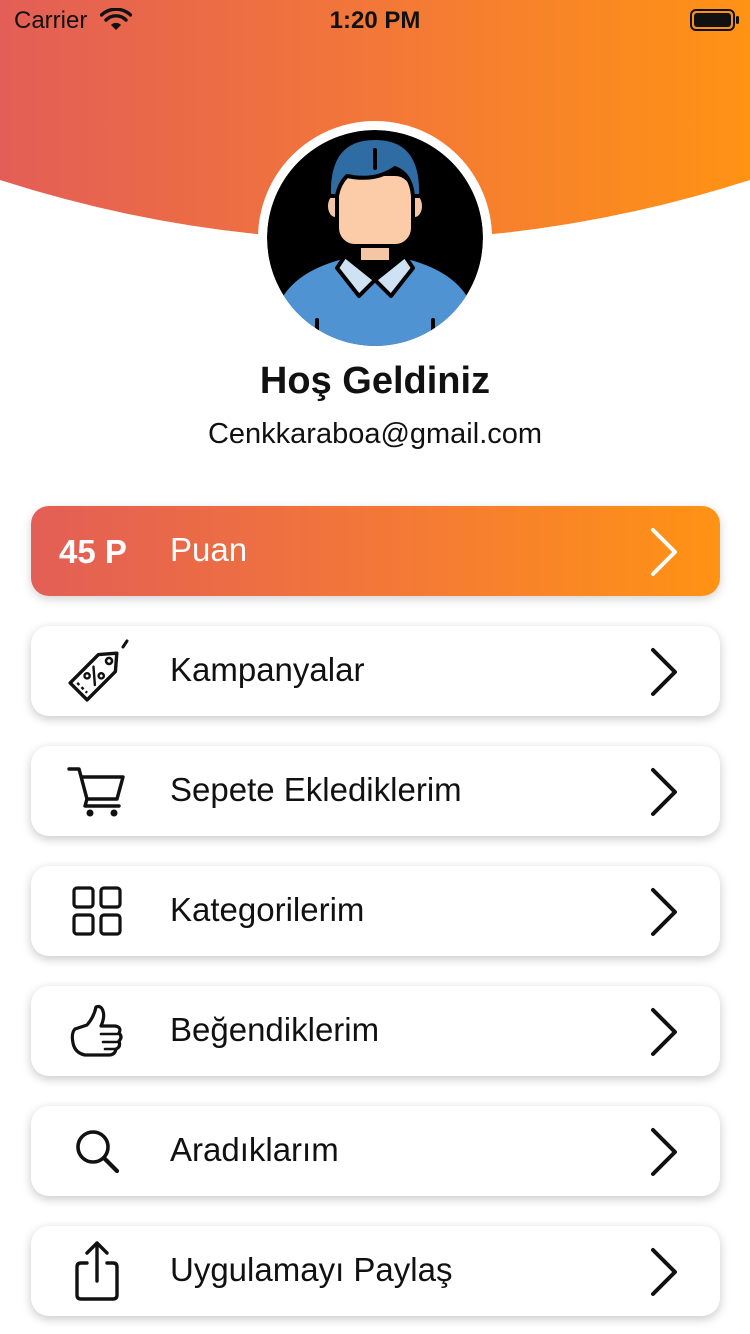 The width and height of the screenshot is (750, 1334). Describe the element at coordinates (98, 670) in the screenshot. I see `discount-tag-icon` at that location.